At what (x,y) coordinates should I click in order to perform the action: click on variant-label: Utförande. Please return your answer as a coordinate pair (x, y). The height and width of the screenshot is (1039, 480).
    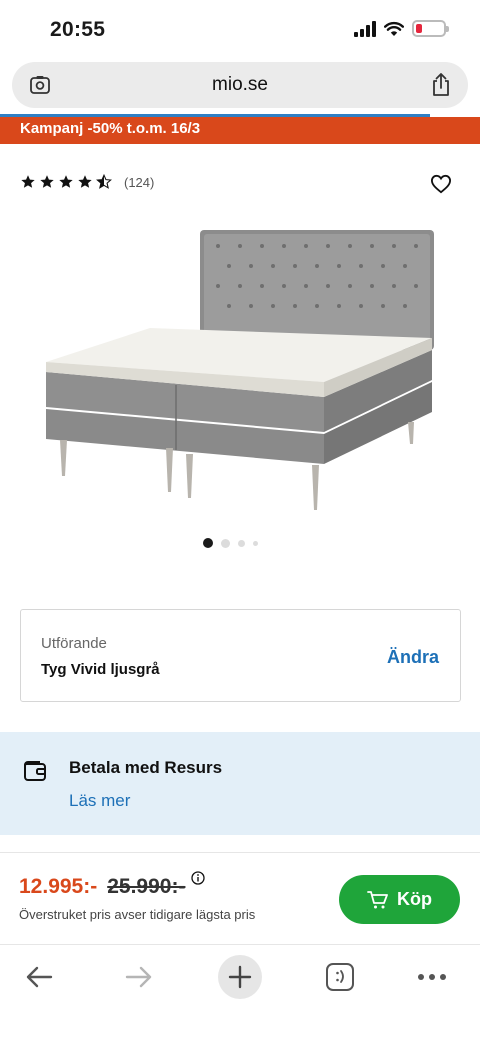
    Looking at the image, I should click on (74, 643).